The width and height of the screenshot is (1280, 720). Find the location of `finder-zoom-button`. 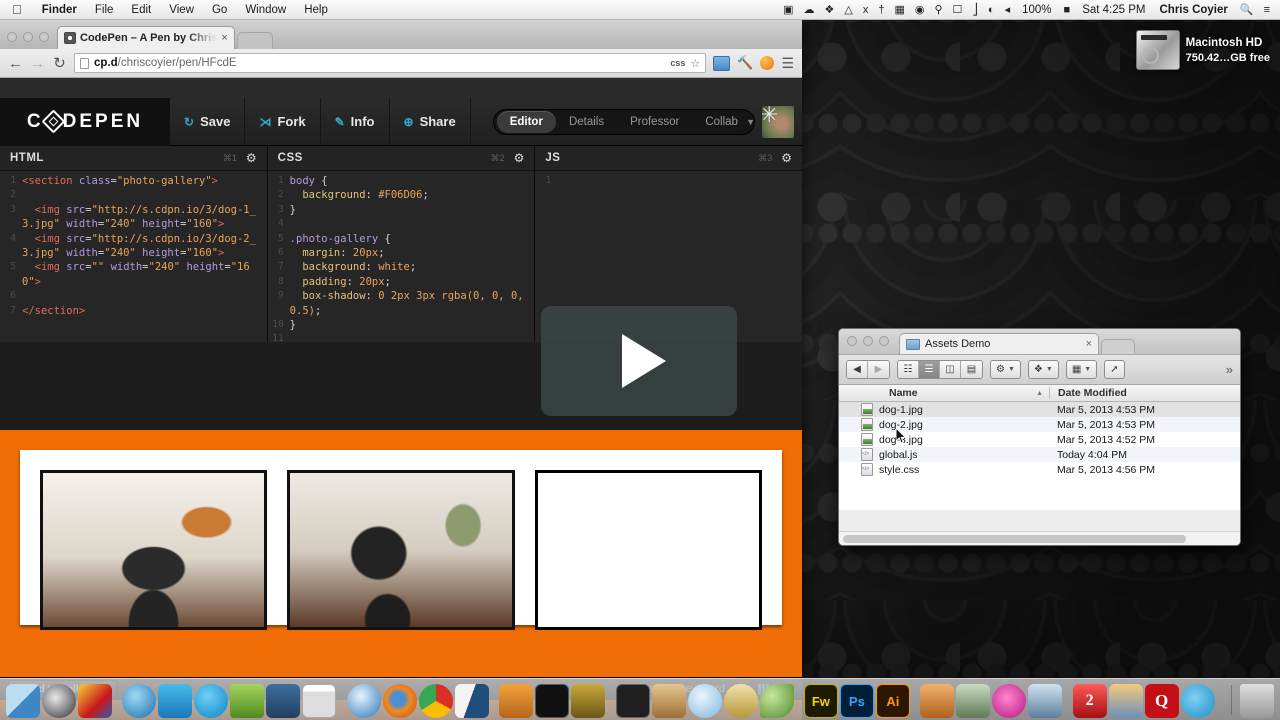

finder-zoom-button is located at coordinates (884, 341).